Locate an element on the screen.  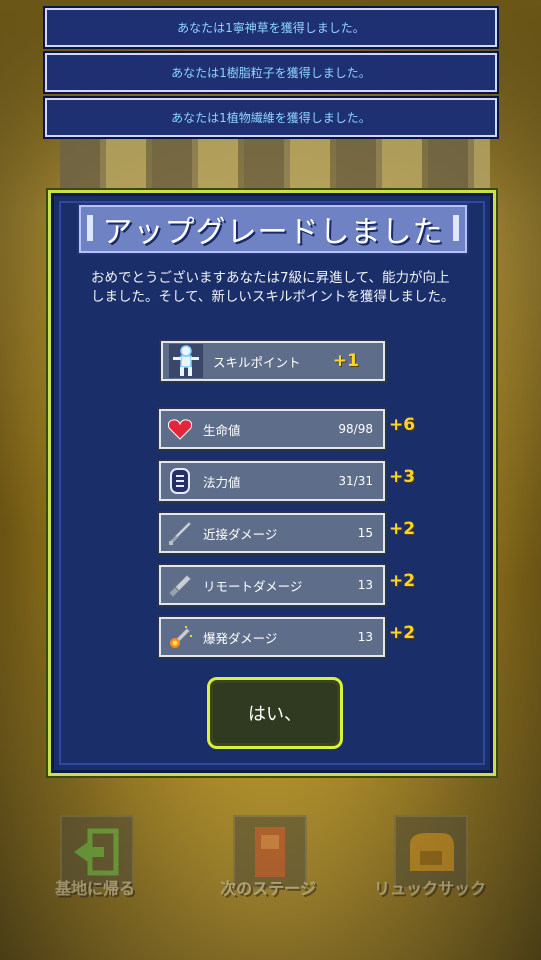
sword-icon is located at coordinates (180, 533).